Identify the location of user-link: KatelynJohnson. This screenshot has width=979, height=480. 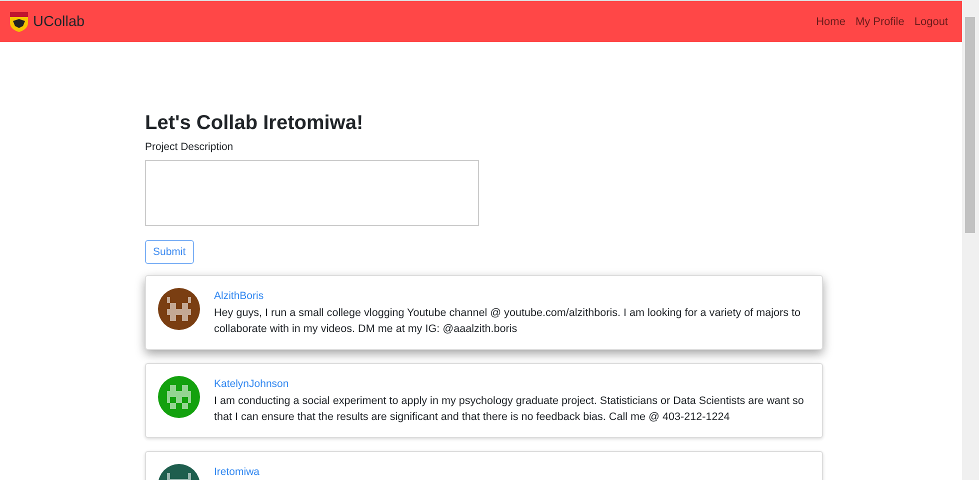
(251, 384).